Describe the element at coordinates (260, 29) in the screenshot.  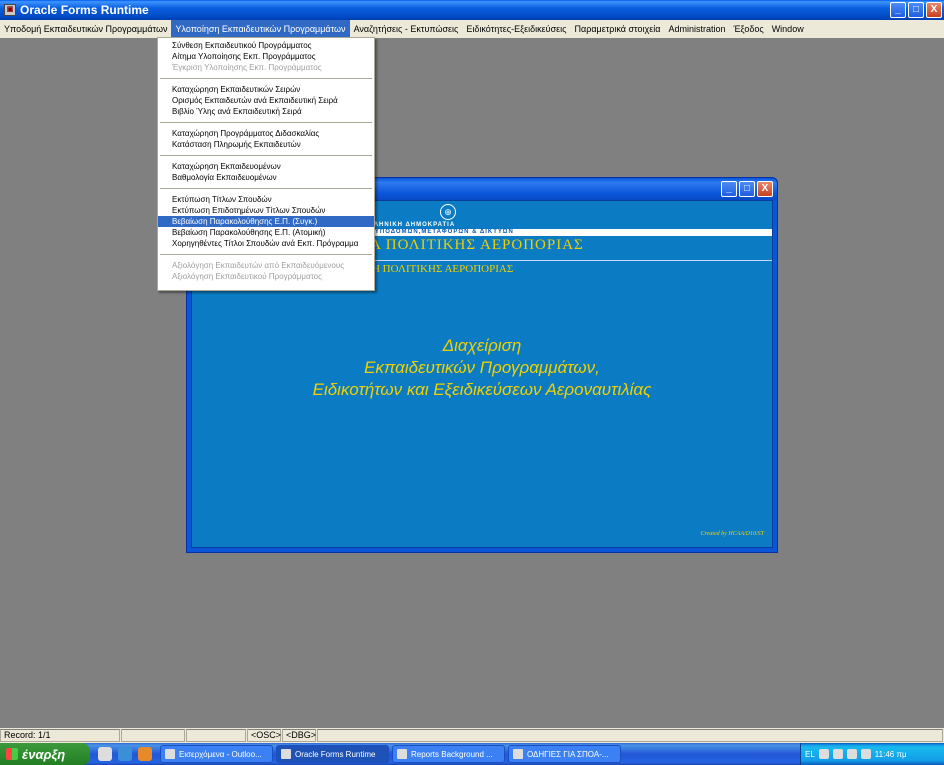
I see `menu-ylopoiisi: Υλοποίηση Εκπαιδευτικών Προγραμμάτων` at that location.